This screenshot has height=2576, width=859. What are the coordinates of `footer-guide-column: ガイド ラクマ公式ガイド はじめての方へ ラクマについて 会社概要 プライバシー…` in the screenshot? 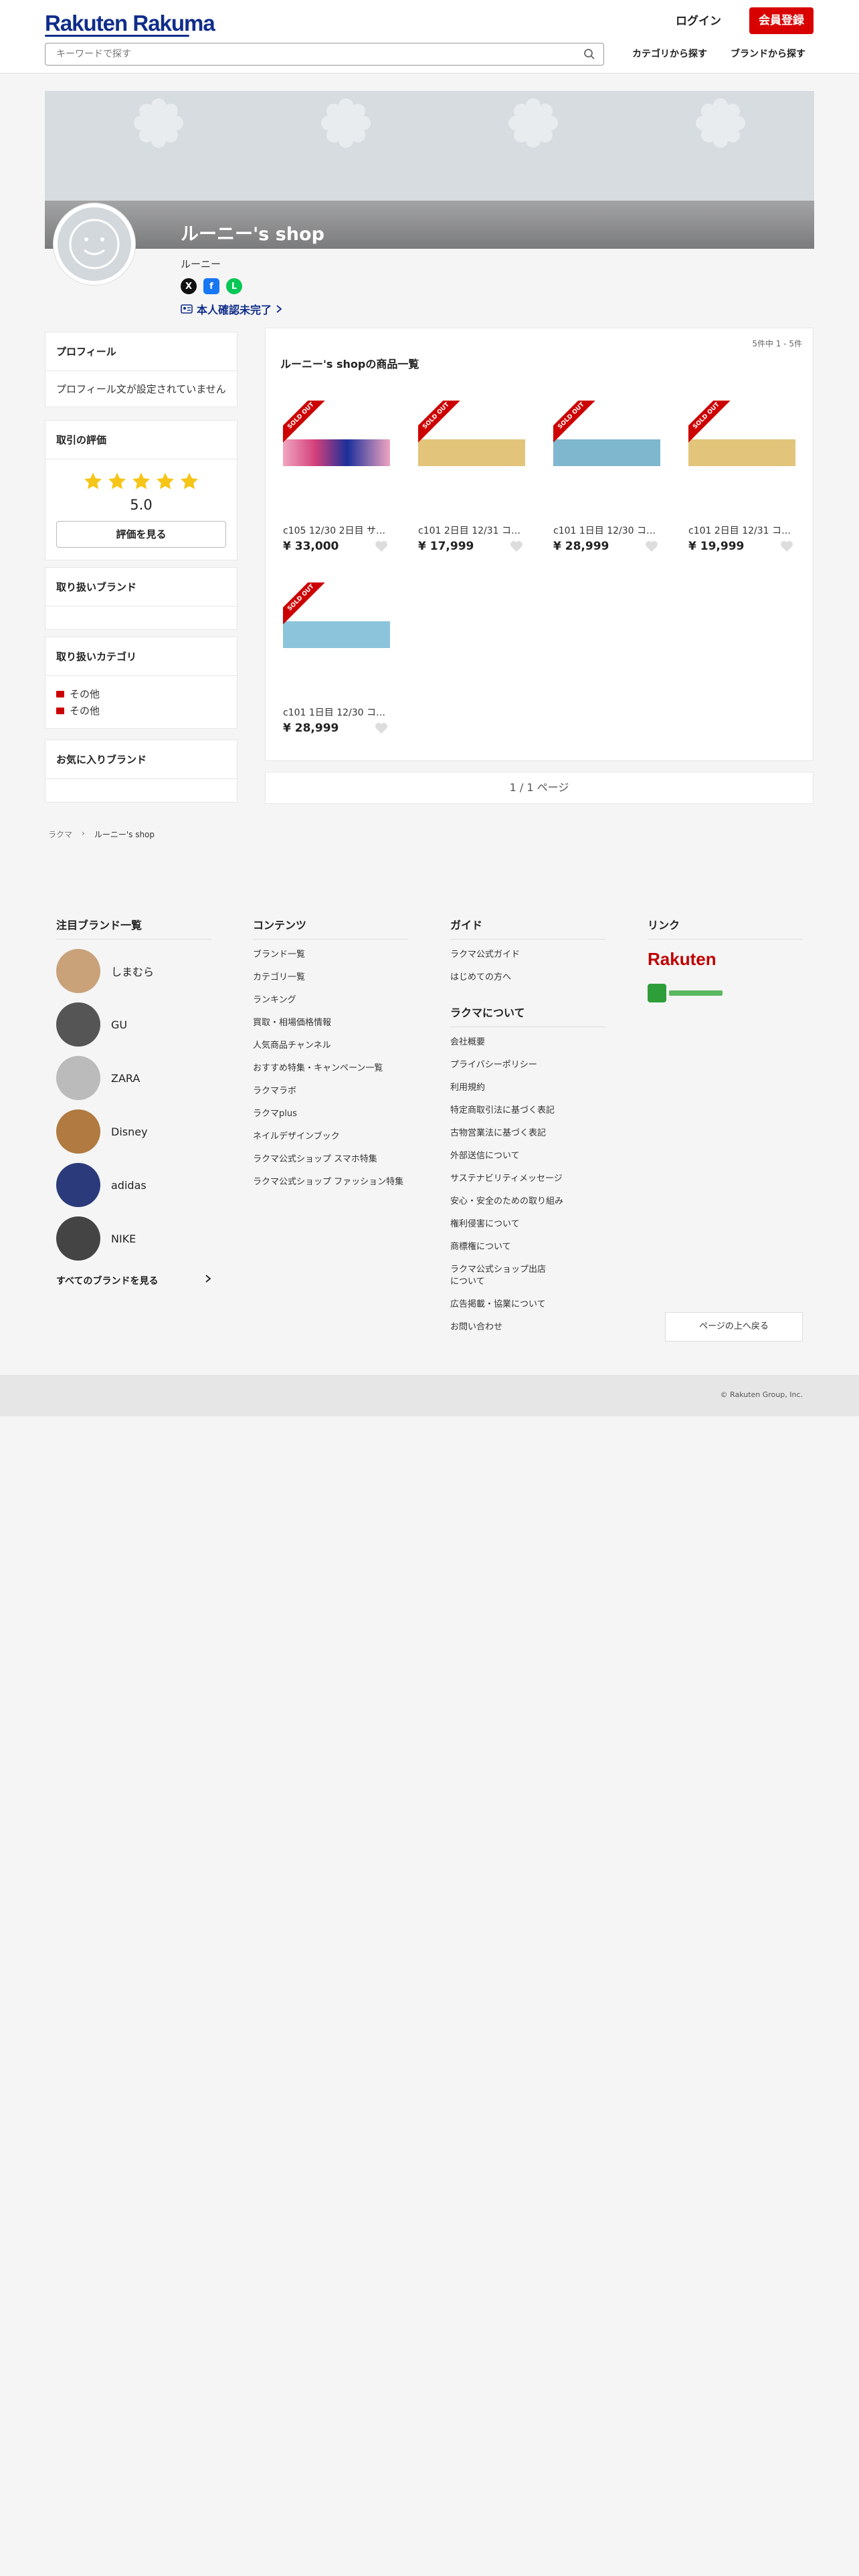 It's located at (527, 1130).